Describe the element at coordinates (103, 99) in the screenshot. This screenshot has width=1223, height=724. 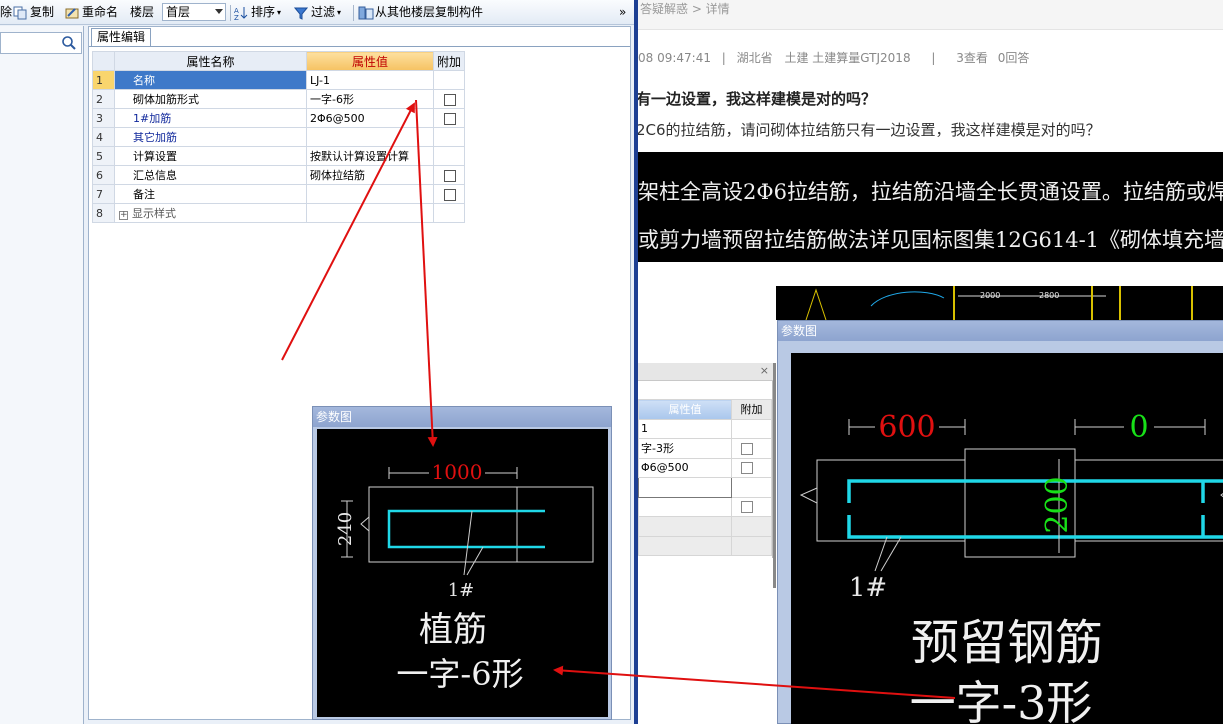
I see `row-number: 2` at that location.